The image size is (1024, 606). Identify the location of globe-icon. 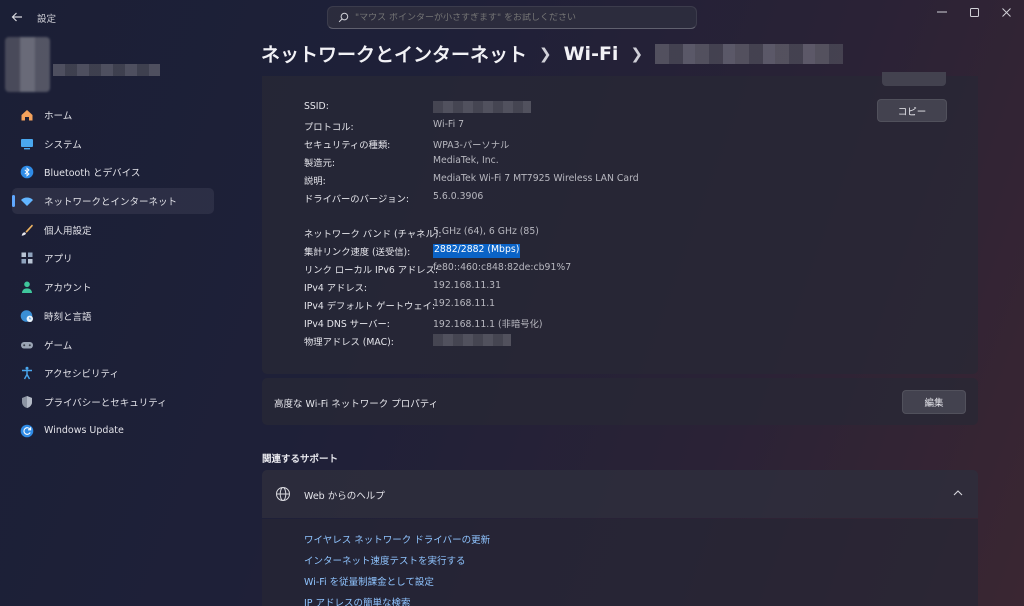
(283, 494).